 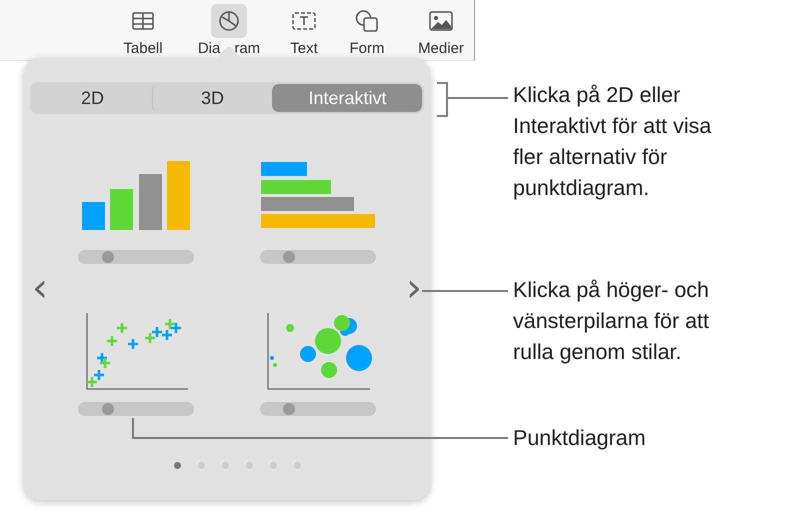 I want to click on callout-text: Klicka på 2D eller Interaktivt för att visa fler alternativ för punktdiagram., so click(x=612, y=142).